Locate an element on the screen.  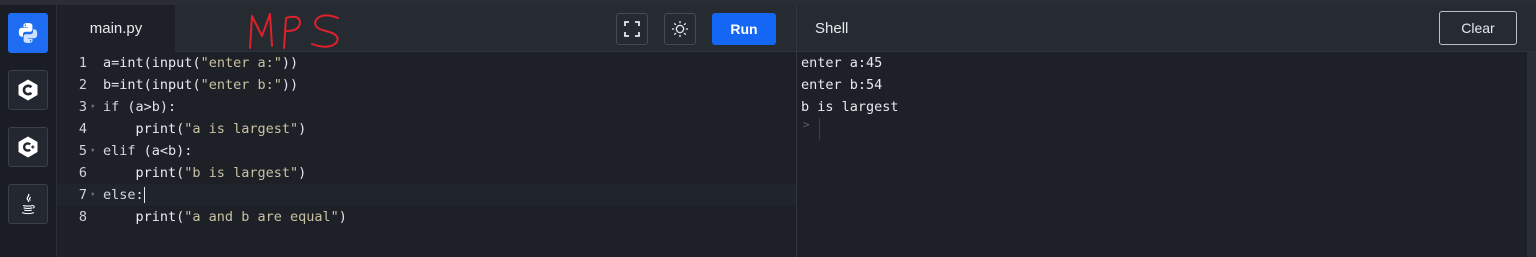
code-token: a= is located at coordinates (111, 63).